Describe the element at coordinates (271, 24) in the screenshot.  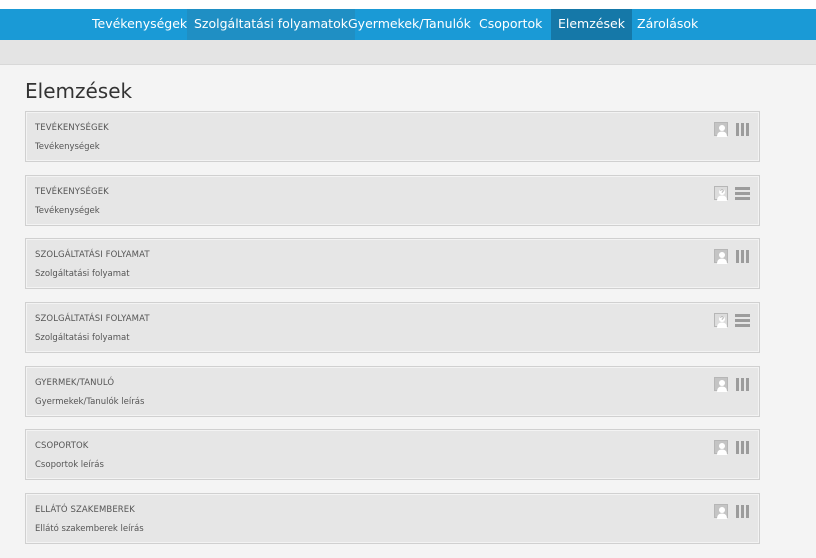
I see `nav-item-szolgaltatasi-folyamatok: Szolgáltatási folyamatok` at that location.